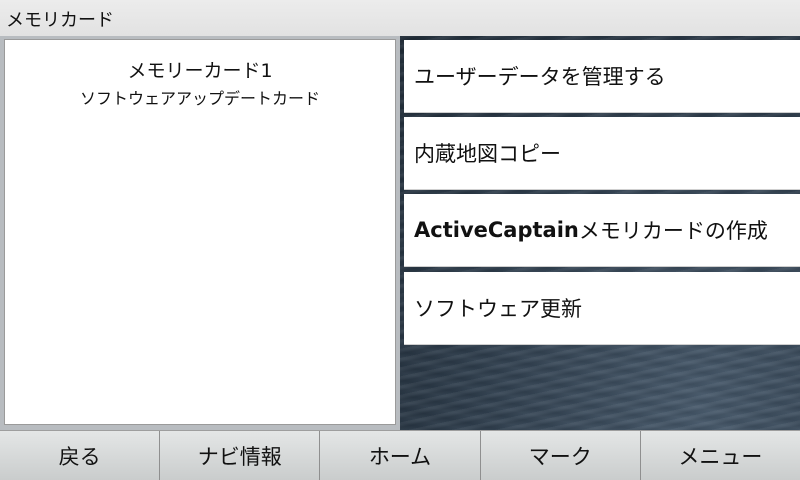  I want to click on back-button: 戻る, so click(80, 455).